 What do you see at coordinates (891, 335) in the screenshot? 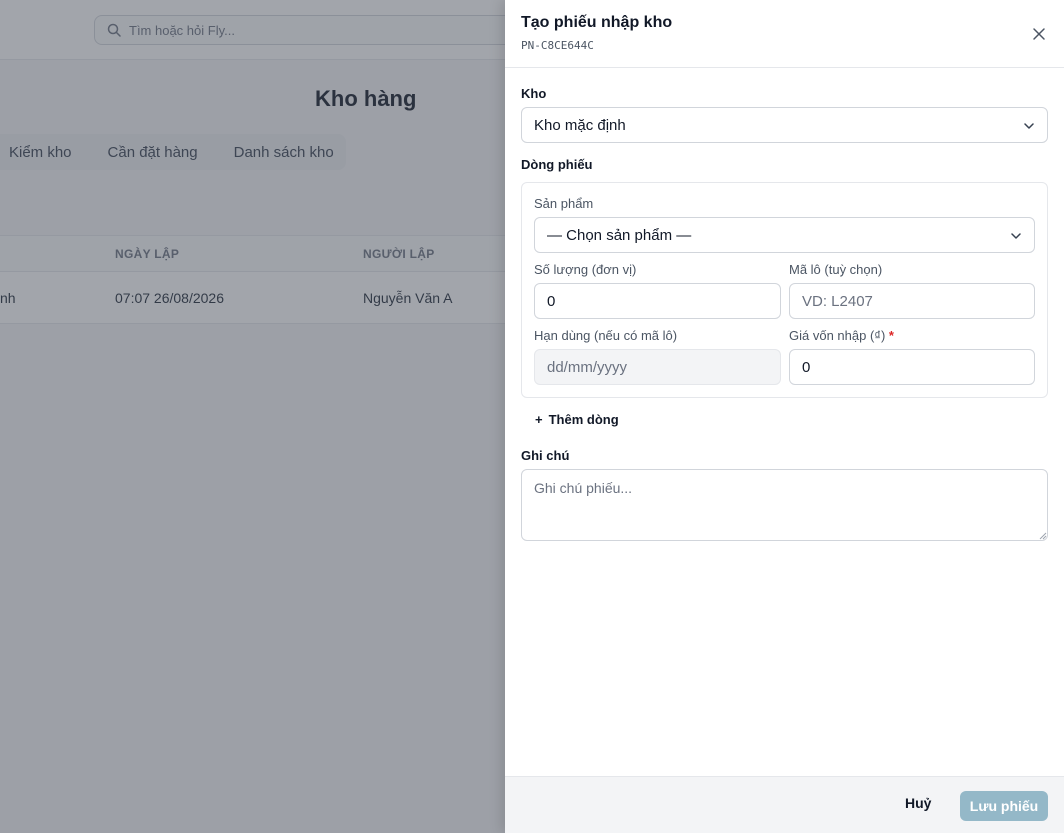
I see `required-marker: *` at bounding box center [891, 335].